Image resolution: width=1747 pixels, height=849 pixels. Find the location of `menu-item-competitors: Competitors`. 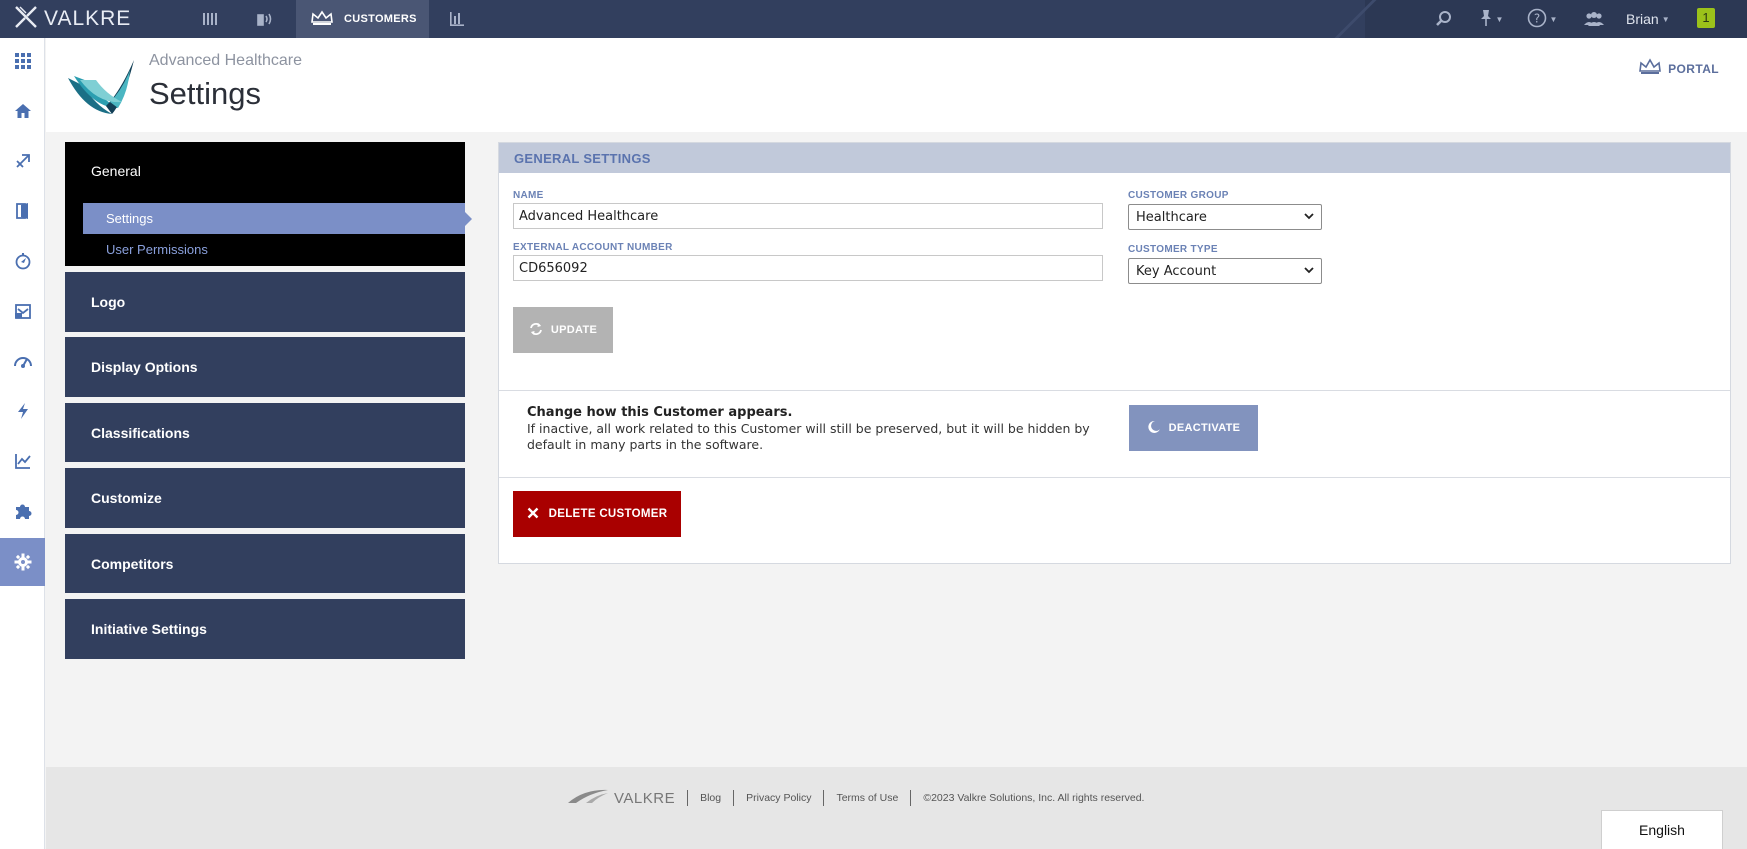

menu-item-competitors: Competitors is located at coordinates (265, 563).